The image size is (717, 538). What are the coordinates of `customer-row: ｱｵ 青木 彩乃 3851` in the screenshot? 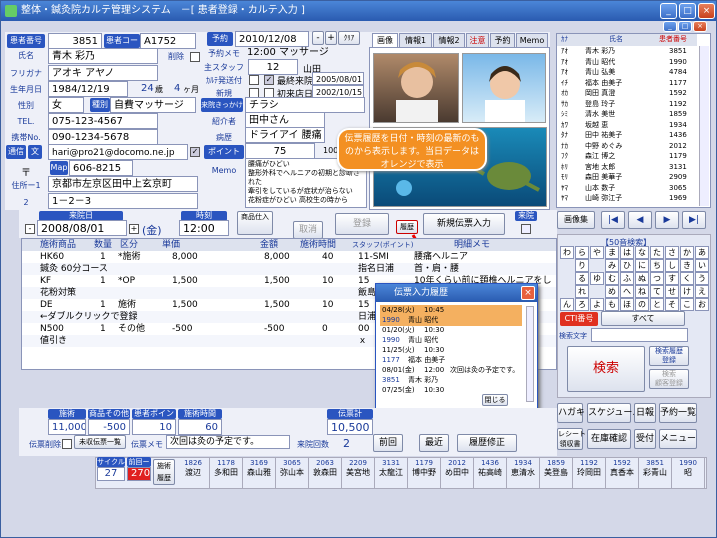 It's located at (627, 51).